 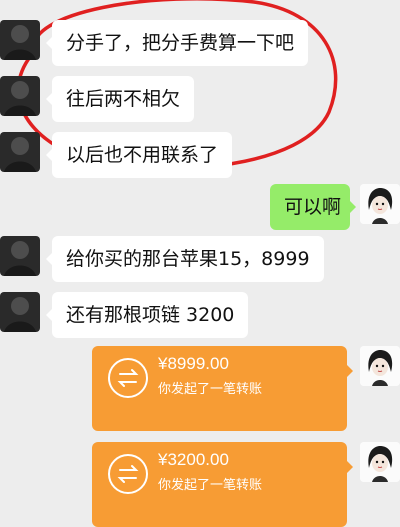 I want to click on transfer-amount: ¥8999.00, so click(x=193, y=363).